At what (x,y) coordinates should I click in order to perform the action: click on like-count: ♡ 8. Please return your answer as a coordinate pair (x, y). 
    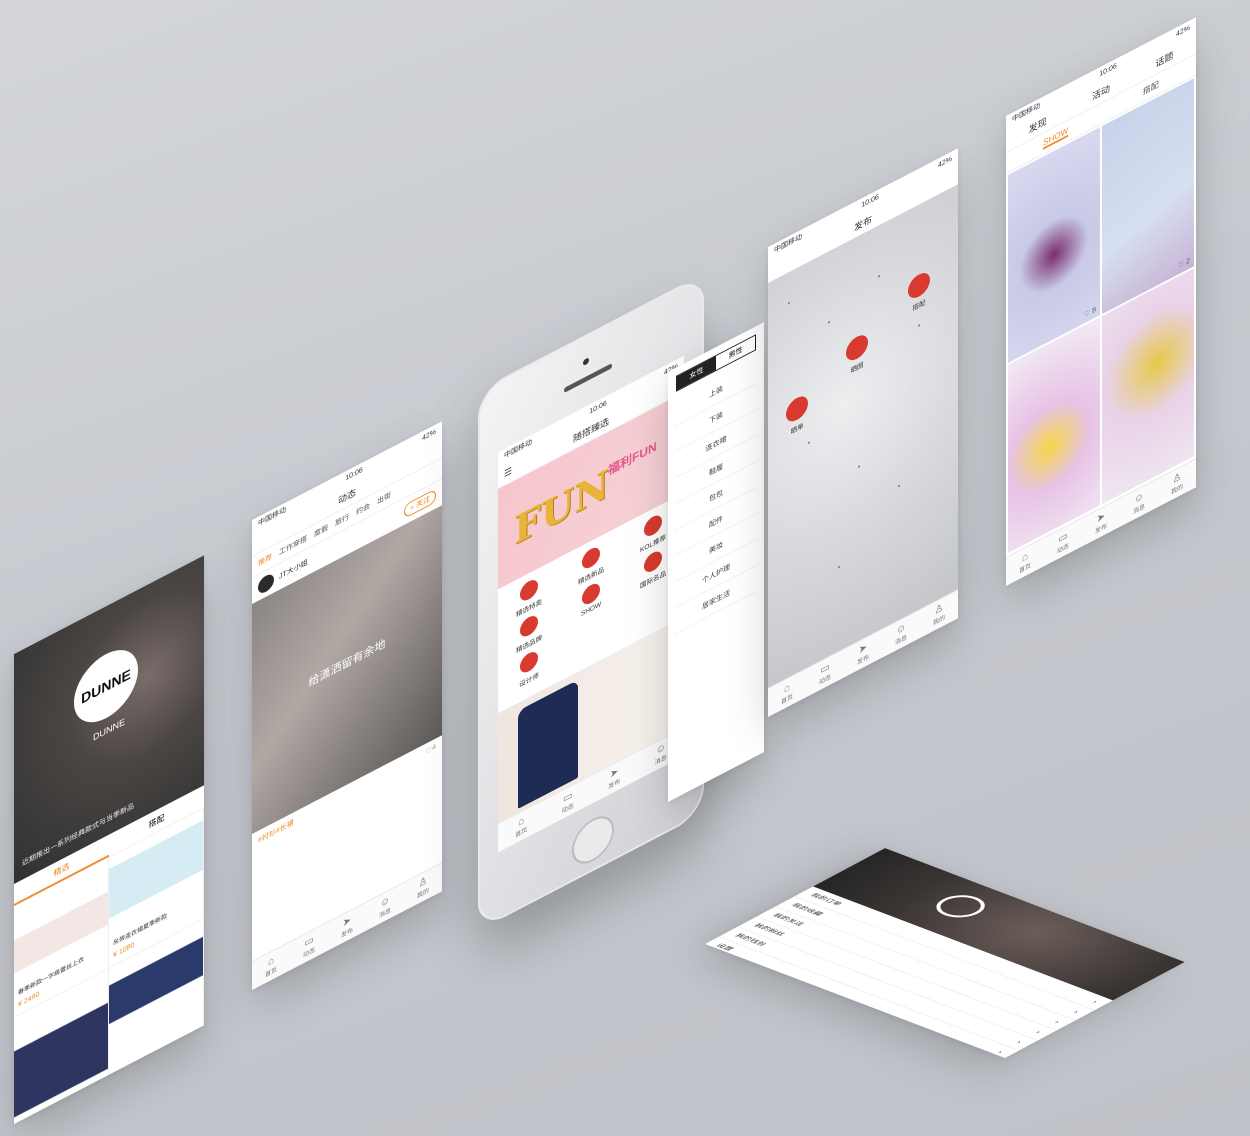
    Looking at the image, I should click on (1089, 313).